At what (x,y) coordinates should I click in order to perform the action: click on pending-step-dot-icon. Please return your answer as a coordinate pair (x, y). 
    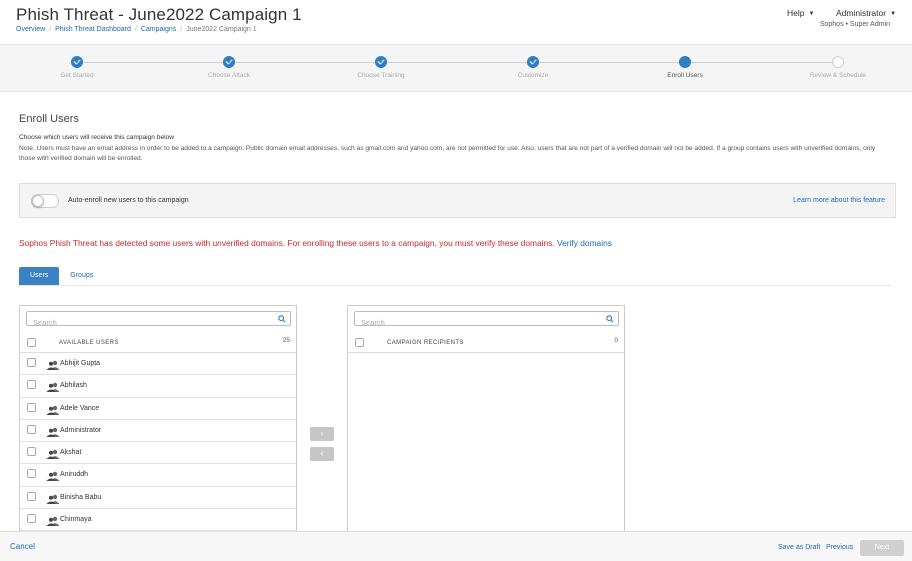
    Looking at the image, I should click on (838, 62).